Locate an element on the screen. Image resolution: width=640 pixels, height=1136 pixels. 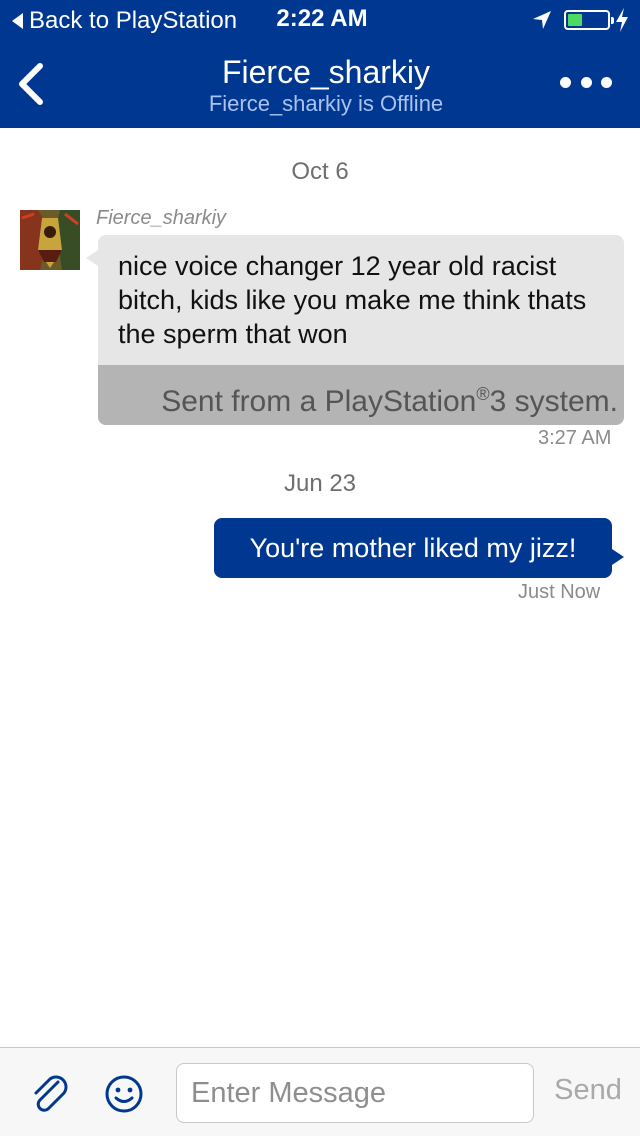
battery-level is located at coordinates (575, 20).